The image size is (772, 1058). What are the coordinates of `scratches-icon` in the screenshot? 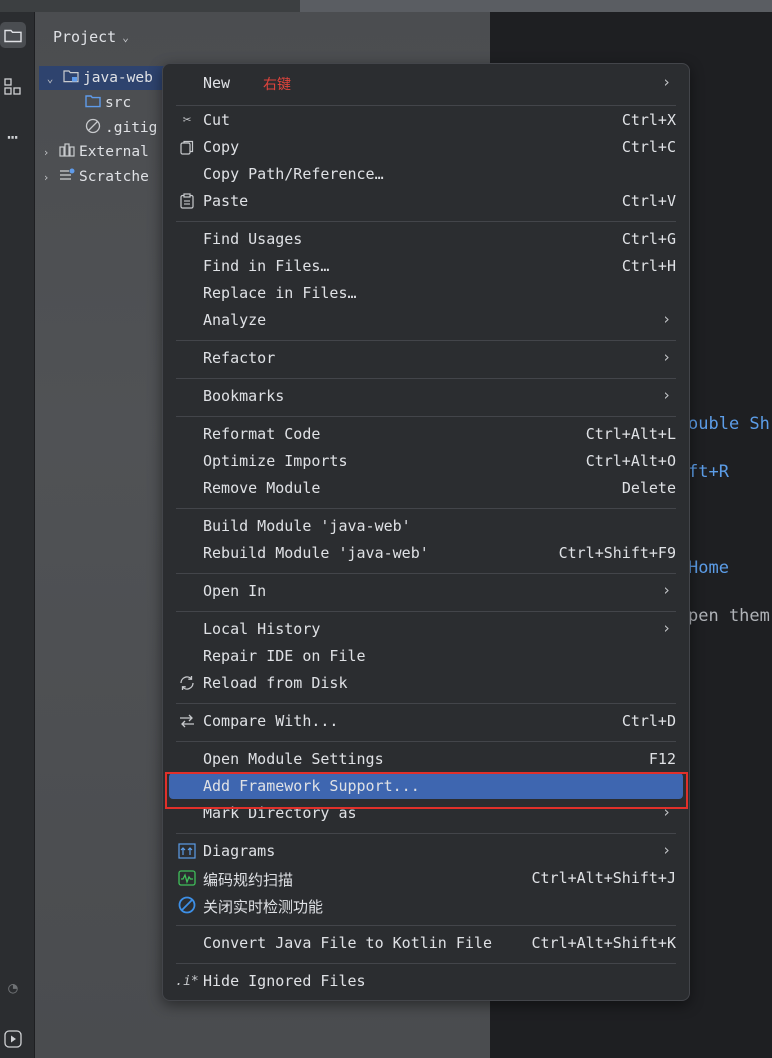 It's located at (67, 177).